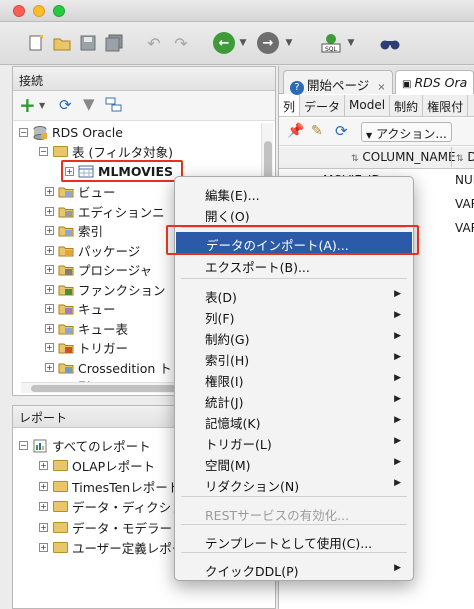 This screenshot has width=474, height=609. What do you see at coordinates (39, 11) in the screenshot?
I see `minimize-window-button` at bounding box center [39, 11].